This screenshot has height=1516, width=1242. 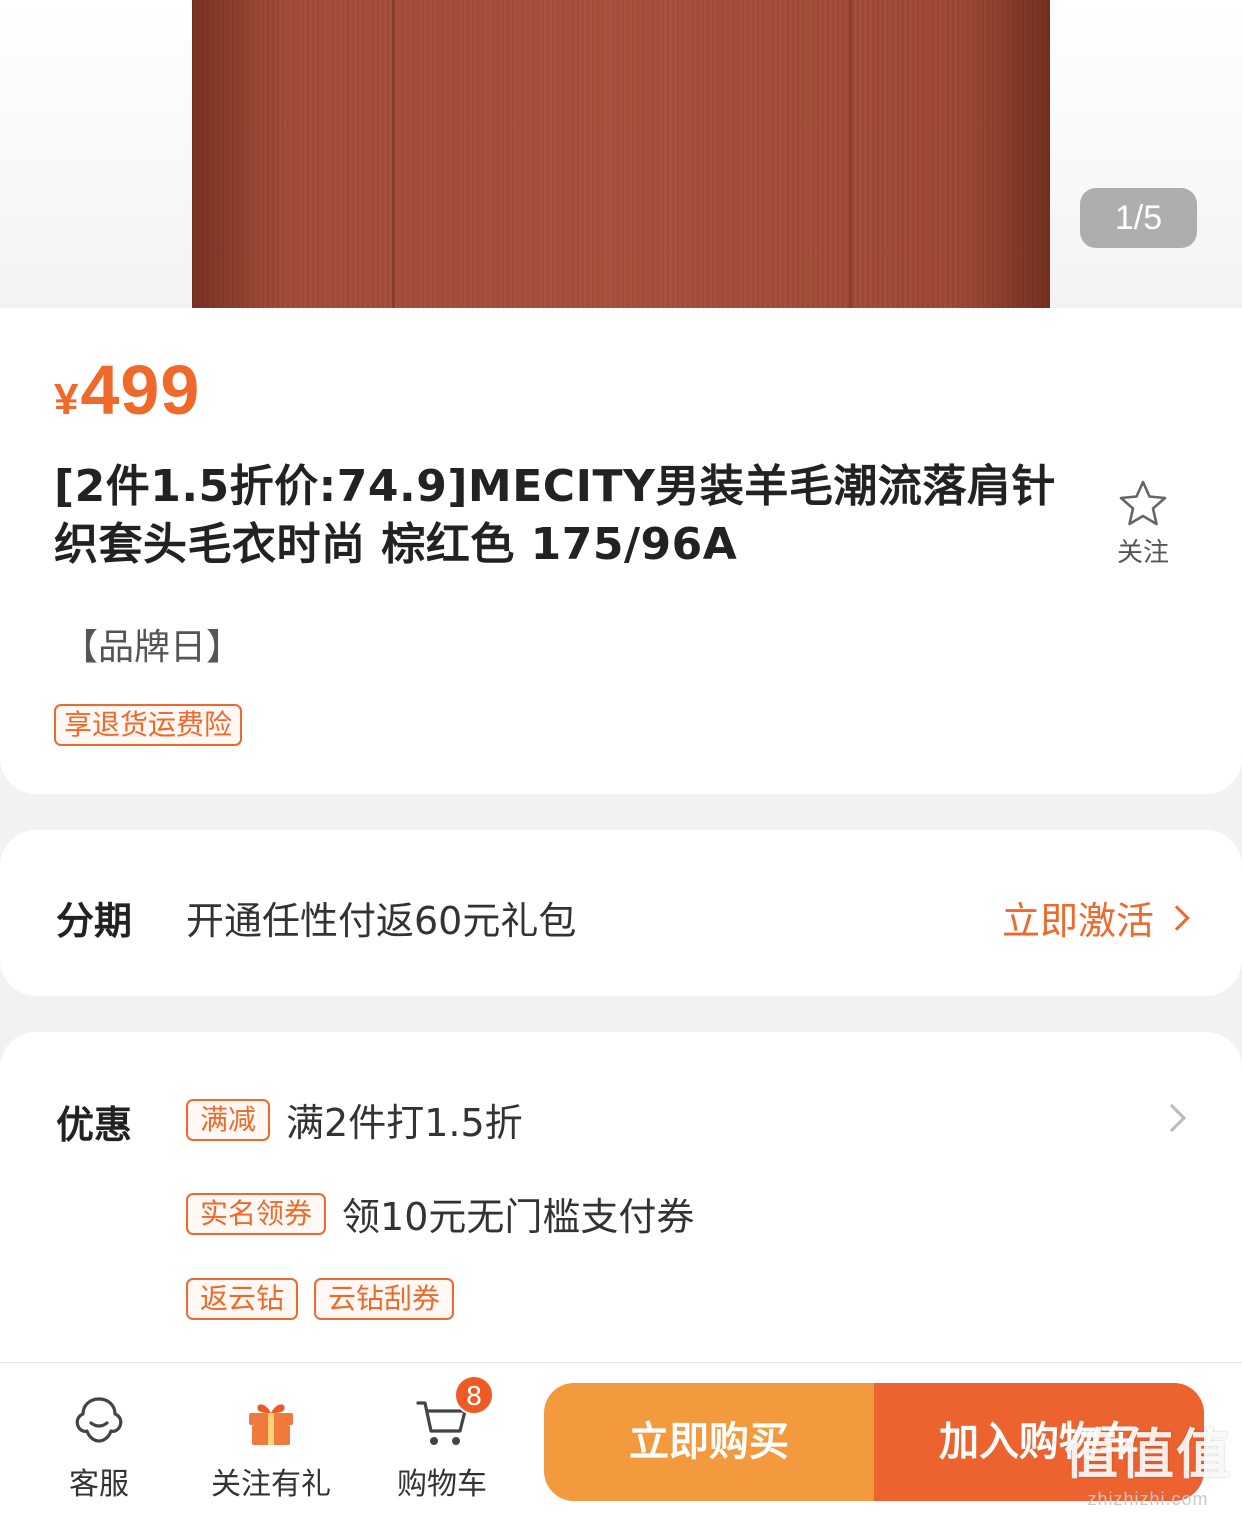 I want to click on promo-tag: 云钻刮券, so click(x=384, y=1299).